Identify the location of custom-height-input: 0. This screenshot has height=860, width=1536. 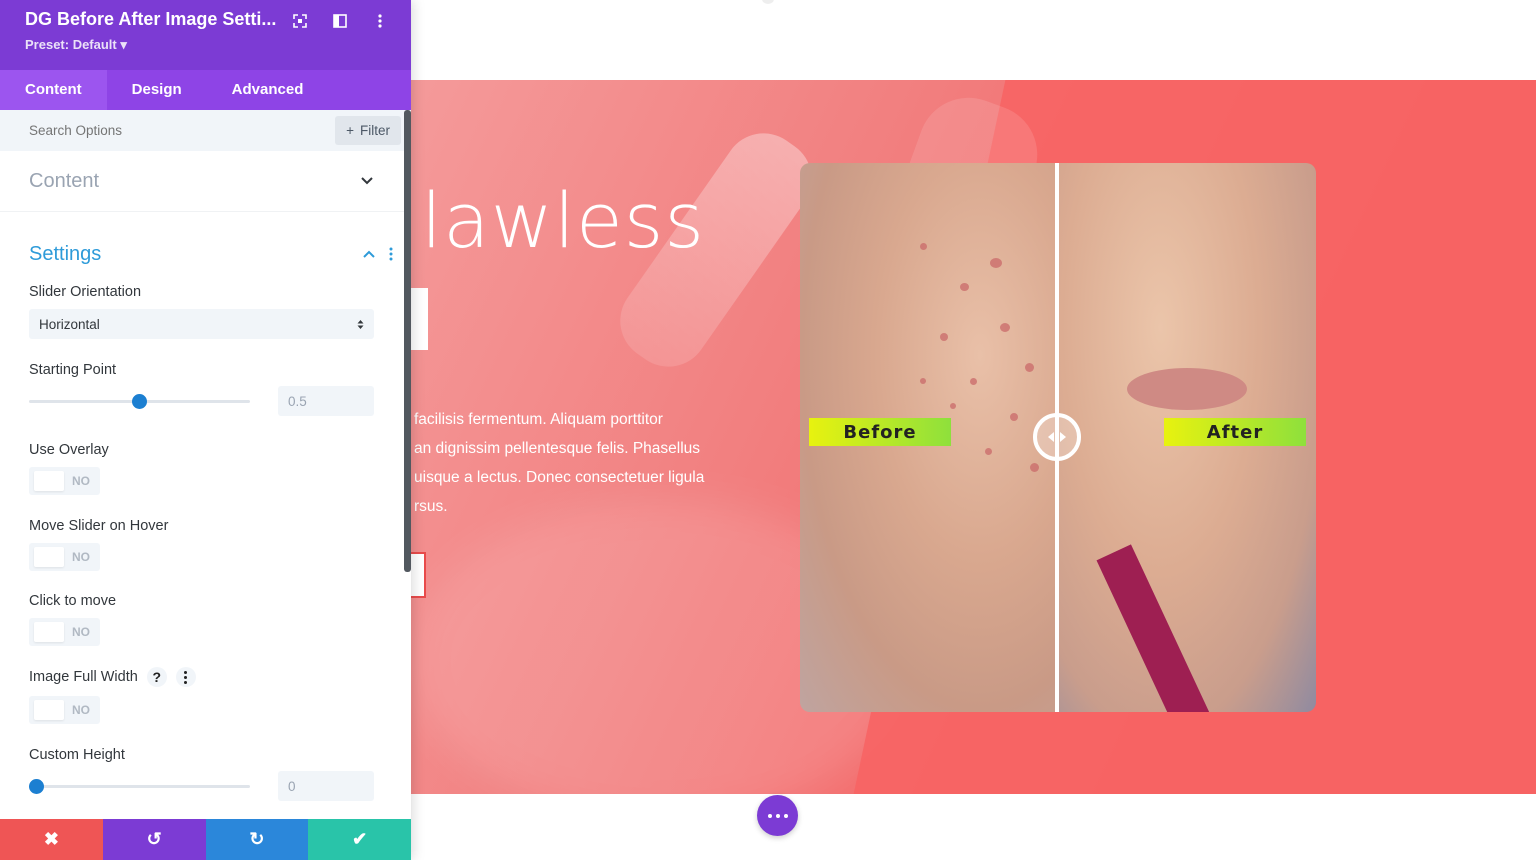
(326, 786).